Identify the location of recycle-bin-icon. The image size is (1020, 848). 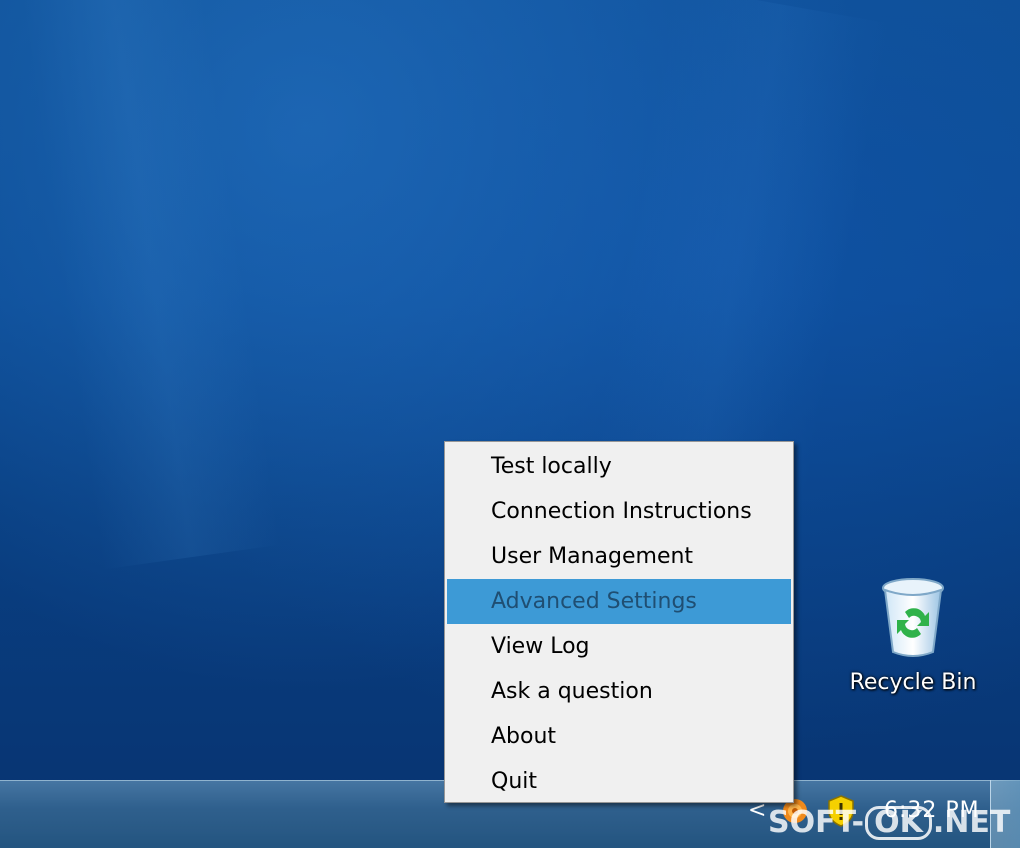
(913, 617).